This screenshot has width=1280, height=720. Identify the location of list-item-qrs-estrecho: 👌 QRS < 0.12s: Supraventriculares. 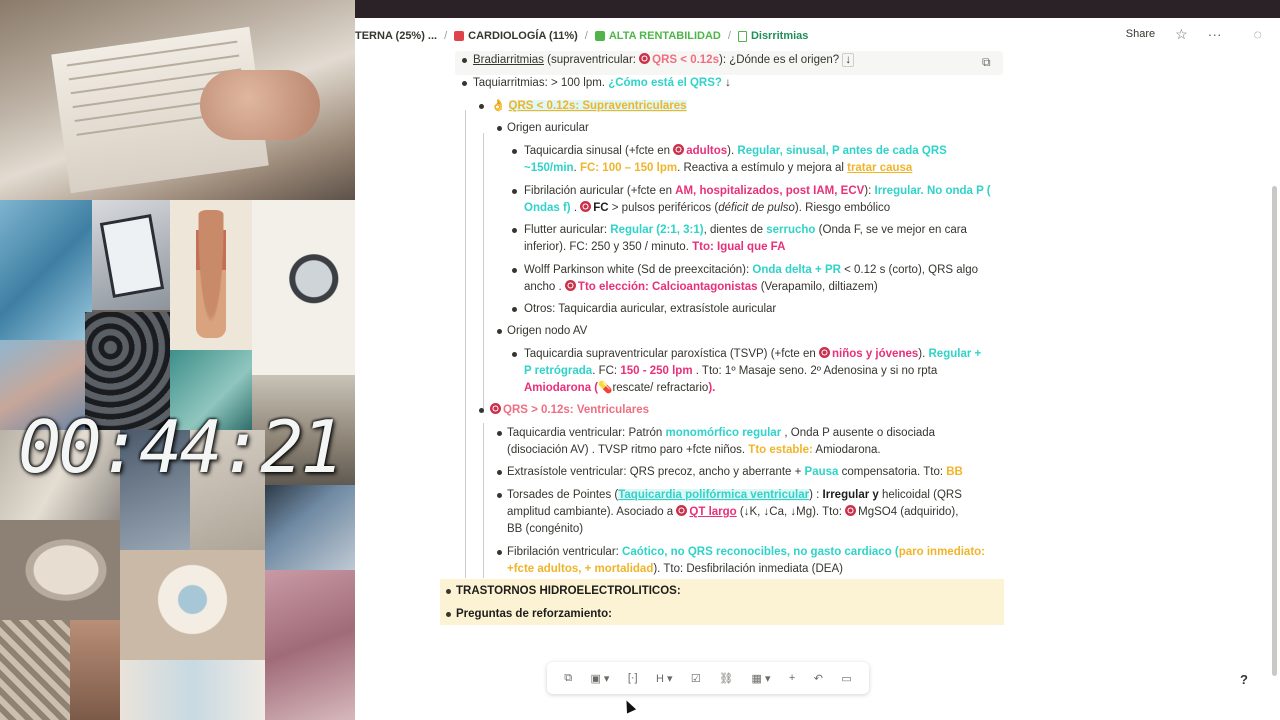
(589, 106).